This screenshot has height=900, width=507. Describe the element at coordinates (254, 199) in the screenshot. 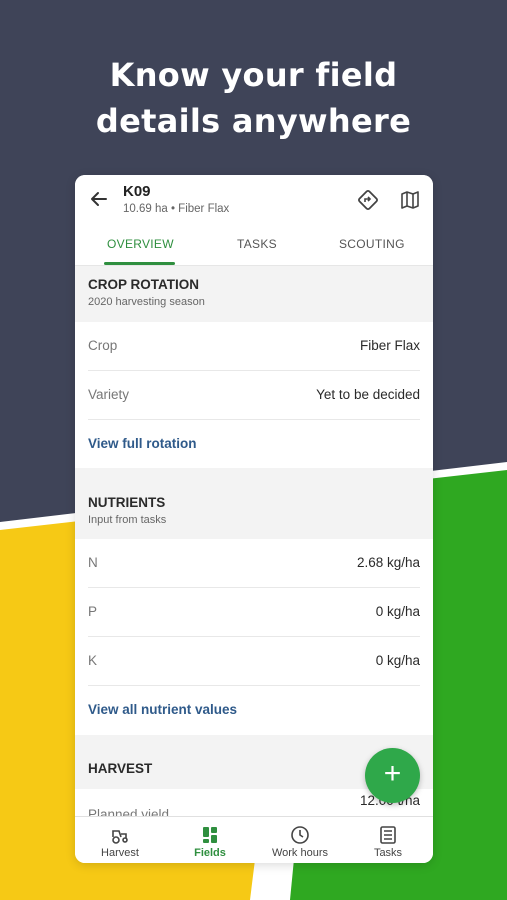

I see `app-bar: K09 10.69 ha • Fiber Flax` at that location.